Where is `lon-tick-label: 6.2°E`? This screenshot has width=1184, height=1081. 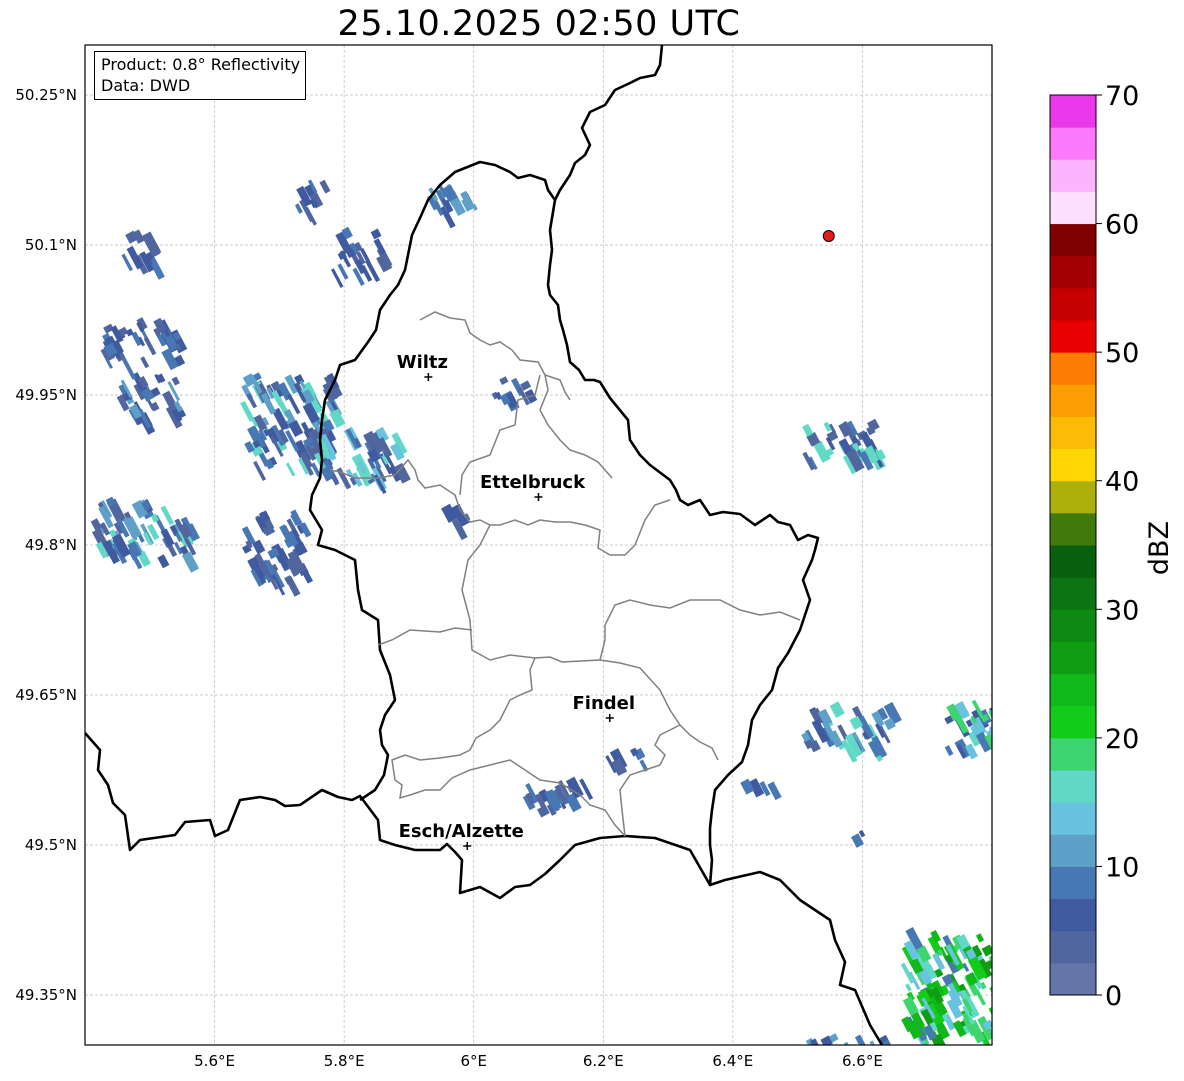 lon-tick-label: 6.2°E is located at coordinates (603, 1061).